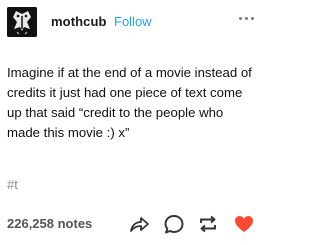 The height and width of the screenshot is (245, 320). What do you see at coordinates (49, 223) in the screenshot?
I see `notes-count: 226,258 notes` at bounding box center [49, 223].